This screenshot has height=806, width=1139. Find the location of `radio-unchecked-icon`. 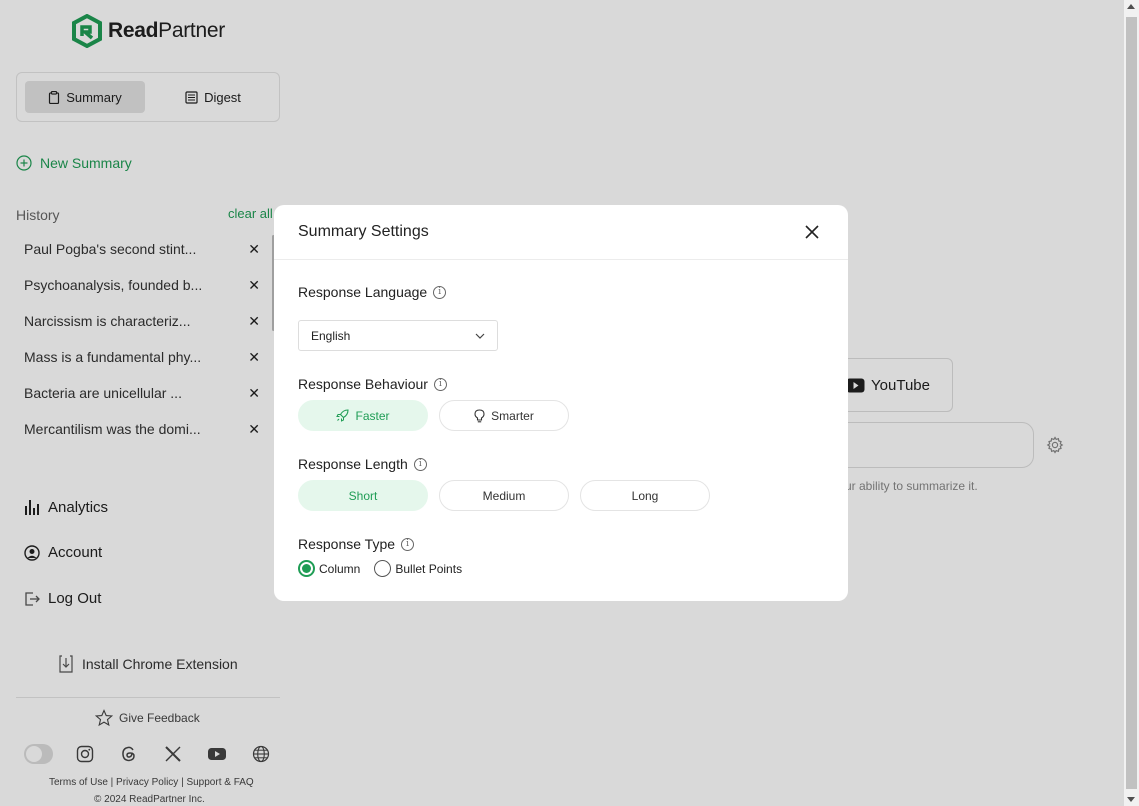

radio-unchecked-icon is located at coordinates (383, 568).